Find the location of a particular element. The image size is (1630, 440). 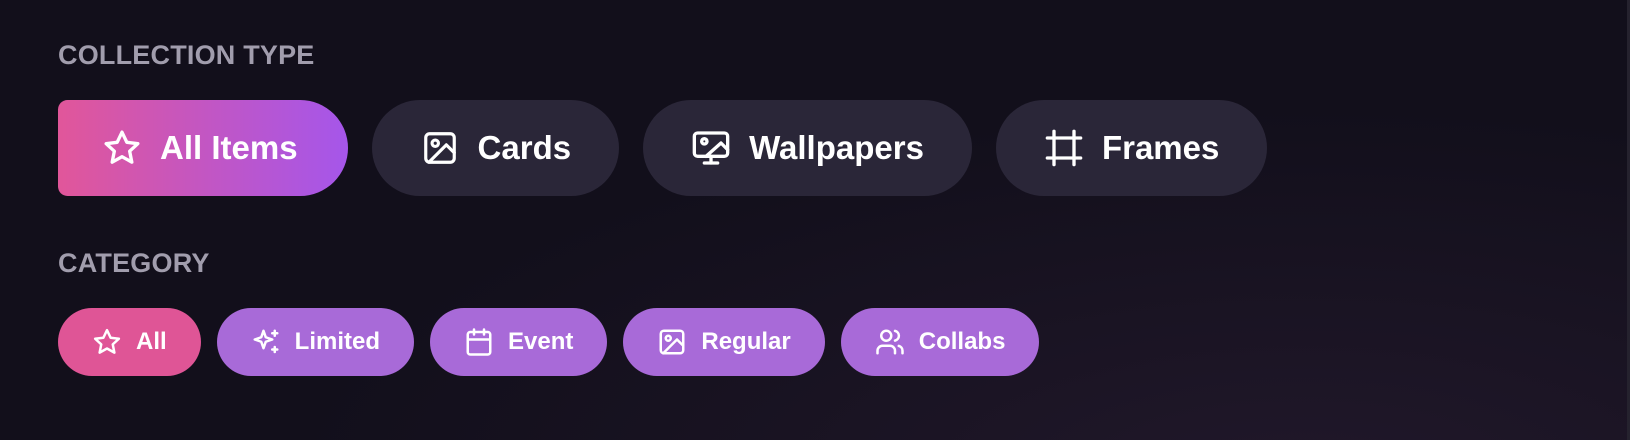

category-event-button: Event is located at coordinates (519, 342).